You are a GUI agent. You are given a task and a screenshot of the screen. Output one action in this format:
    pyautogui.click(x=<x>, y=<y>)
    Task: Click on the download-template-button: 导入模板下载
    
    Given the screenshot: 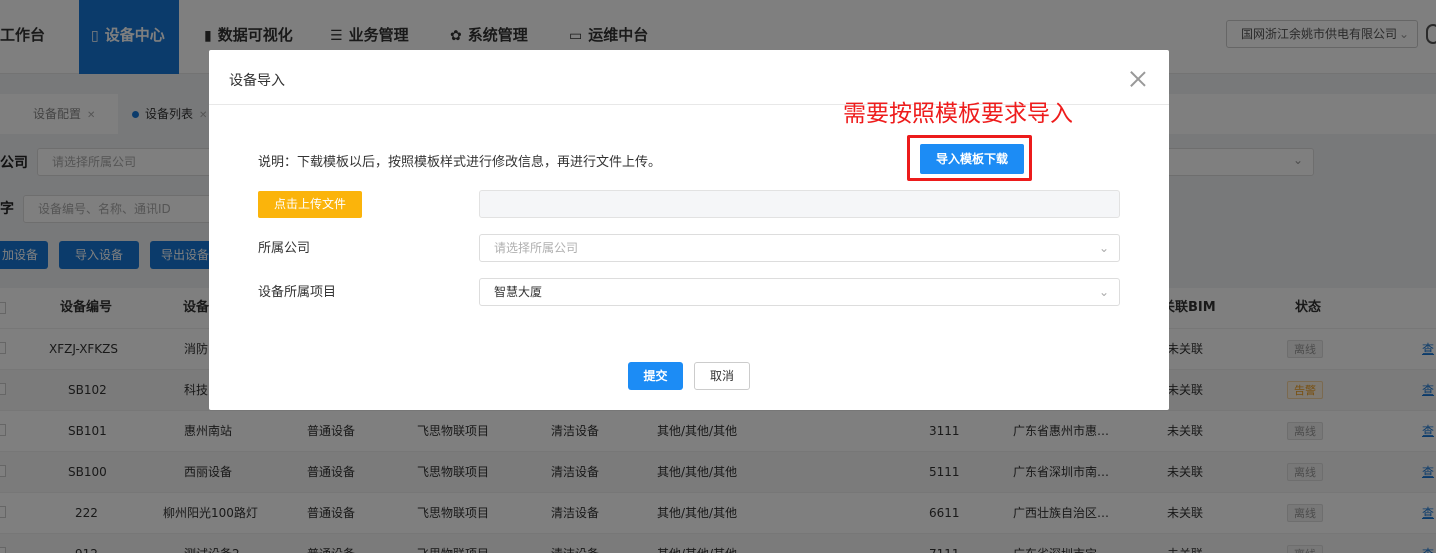 What is the action you would take?
    pyautogui.click(x=972, y=159)
    